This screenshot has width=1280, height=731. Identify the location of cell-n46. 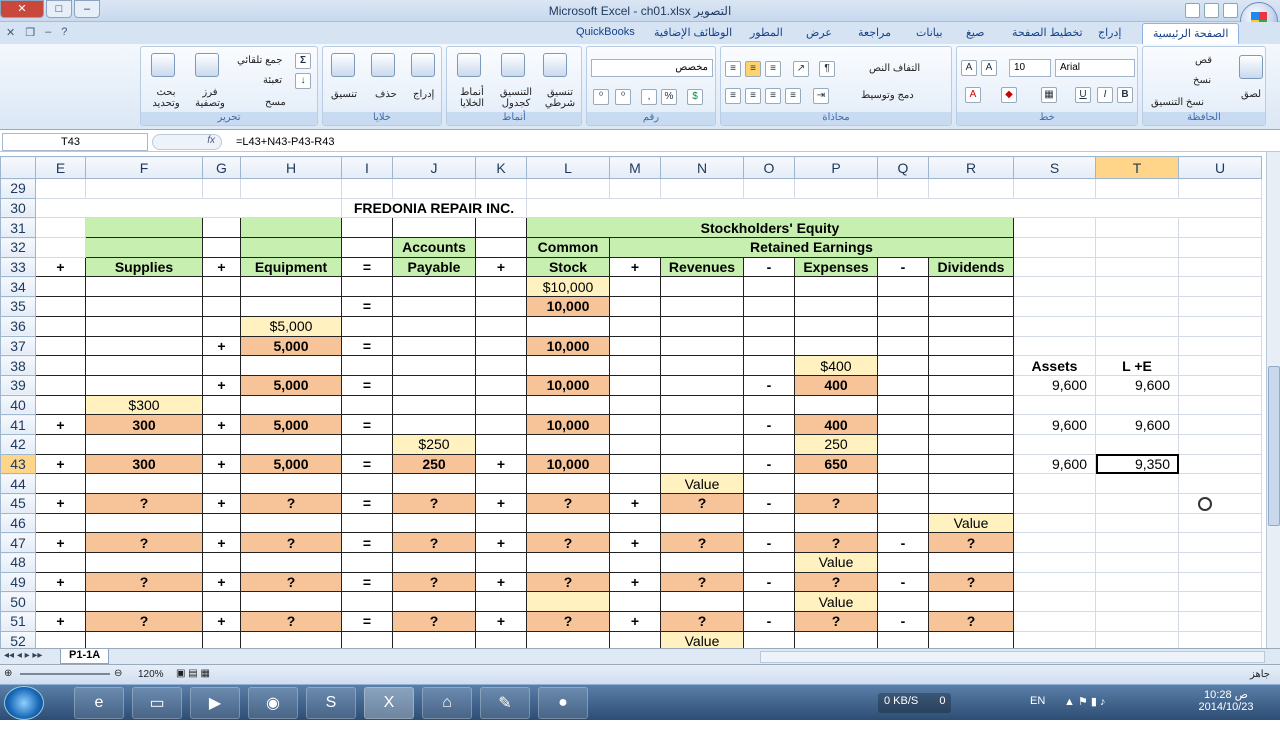
(702, 523).